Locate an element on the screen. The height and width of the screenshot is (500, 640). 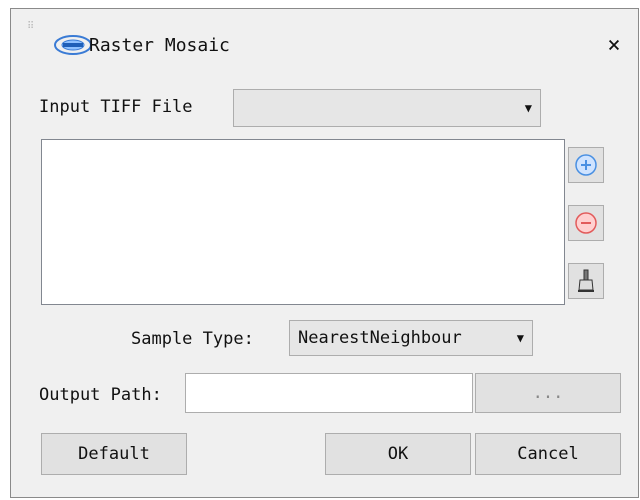
close-icon: × is located at coordinates (614, 45).